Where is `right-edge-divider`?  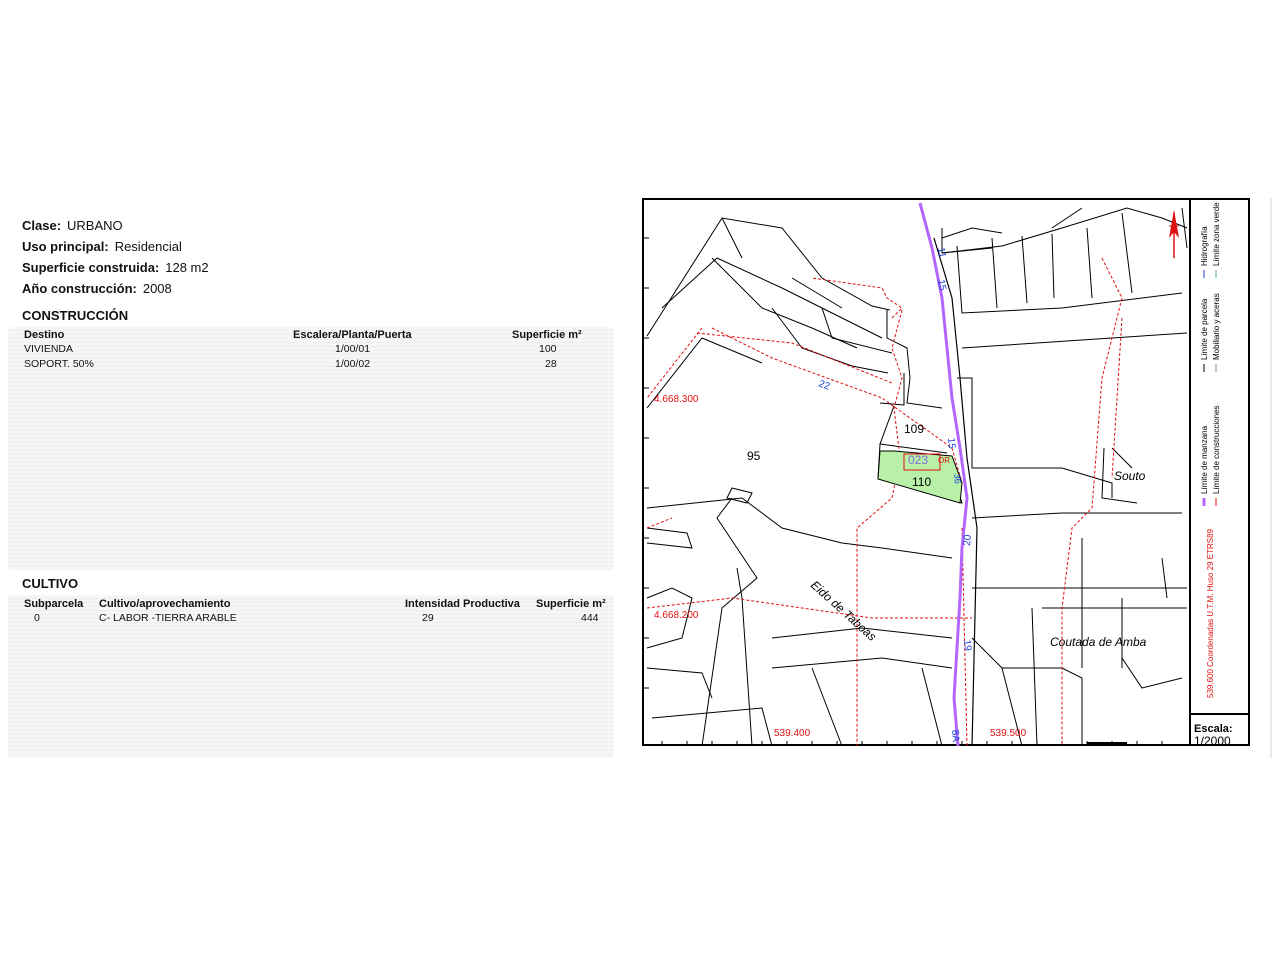
right-edge-divider is located at coordinates (1271, 478).